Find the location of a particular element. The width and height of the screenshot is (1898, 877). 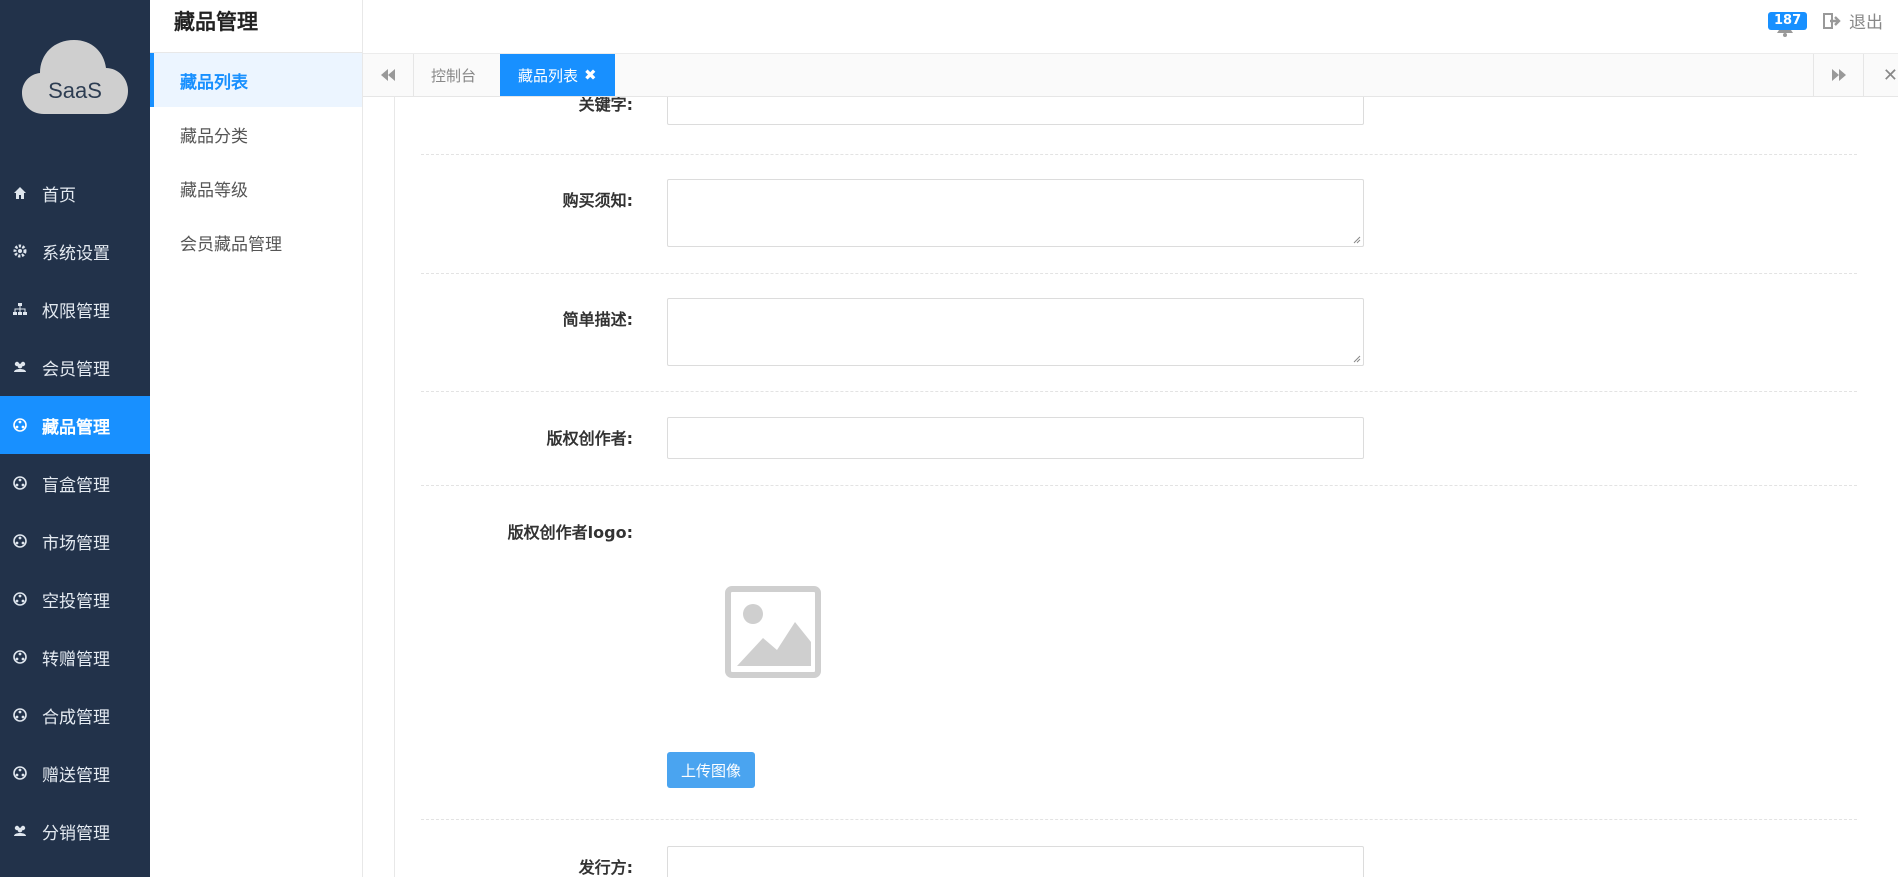

logout-button: 退出 is located at coordinates (1853, 20).